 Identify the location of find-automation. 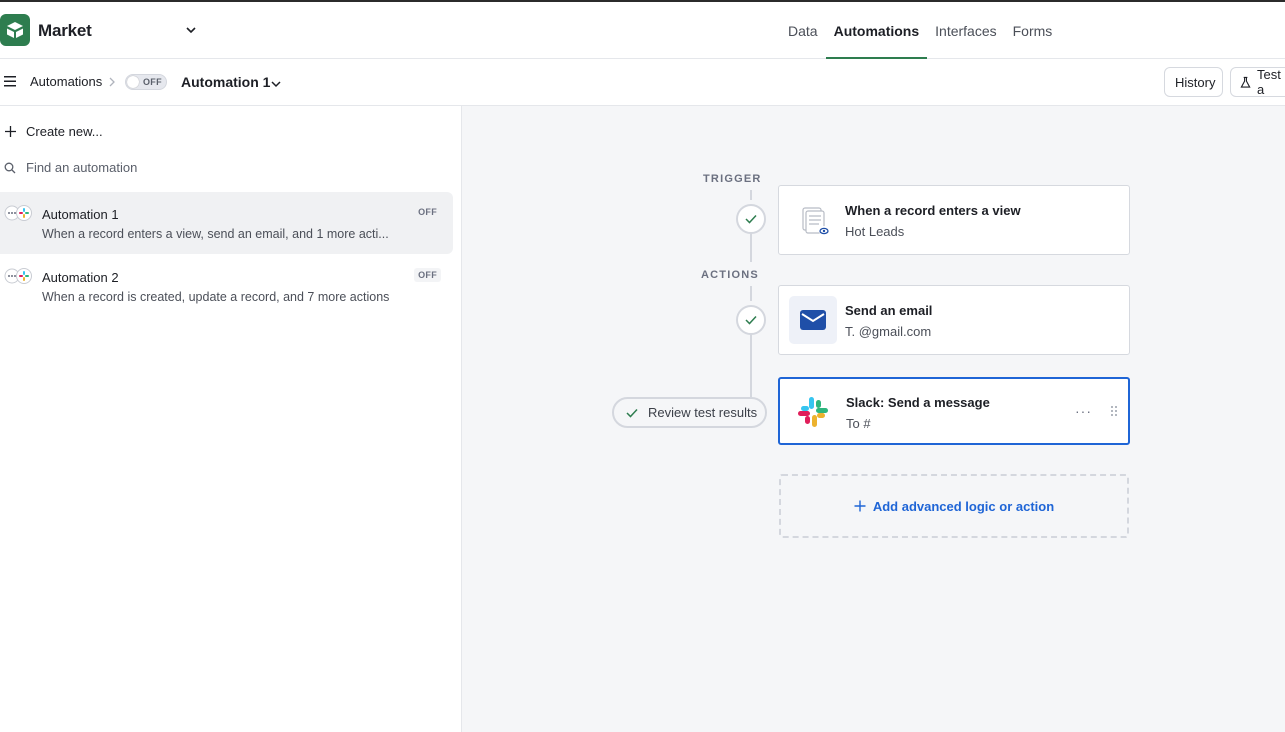
(165, 167).